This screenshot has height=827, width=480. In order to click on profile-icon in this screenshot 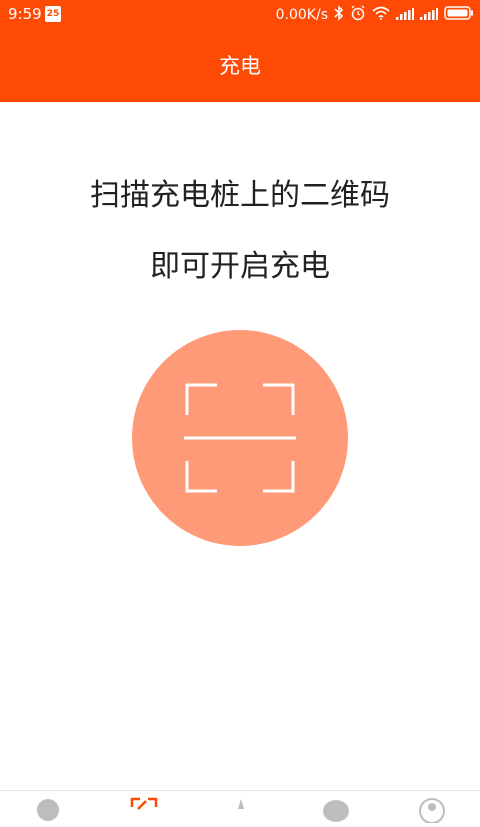, I will do `click(432, 811)`.